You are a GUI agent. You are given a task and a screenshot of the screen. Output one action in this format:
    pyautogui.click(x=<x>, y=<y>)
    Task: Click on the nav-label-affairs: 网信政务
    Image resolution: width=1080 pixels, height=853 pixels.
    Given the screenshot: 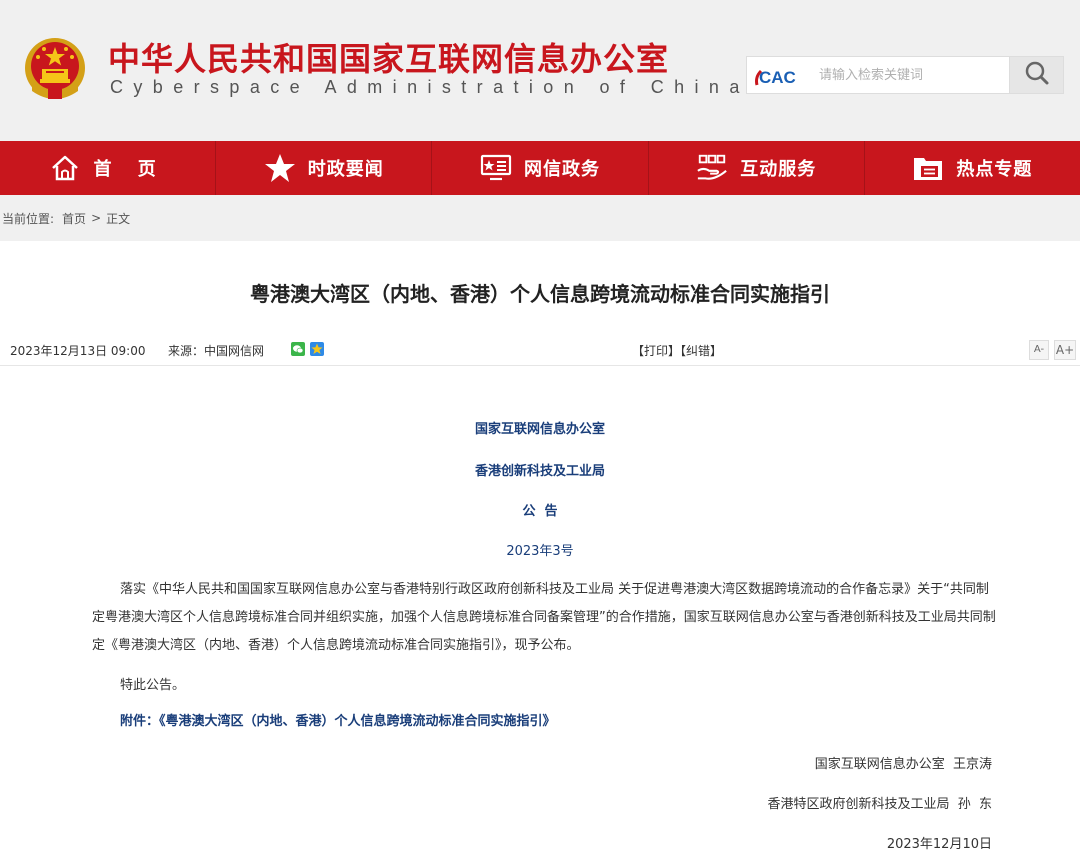 What is the action you would take?
    pyautogui.click(x=562, y=169)
    